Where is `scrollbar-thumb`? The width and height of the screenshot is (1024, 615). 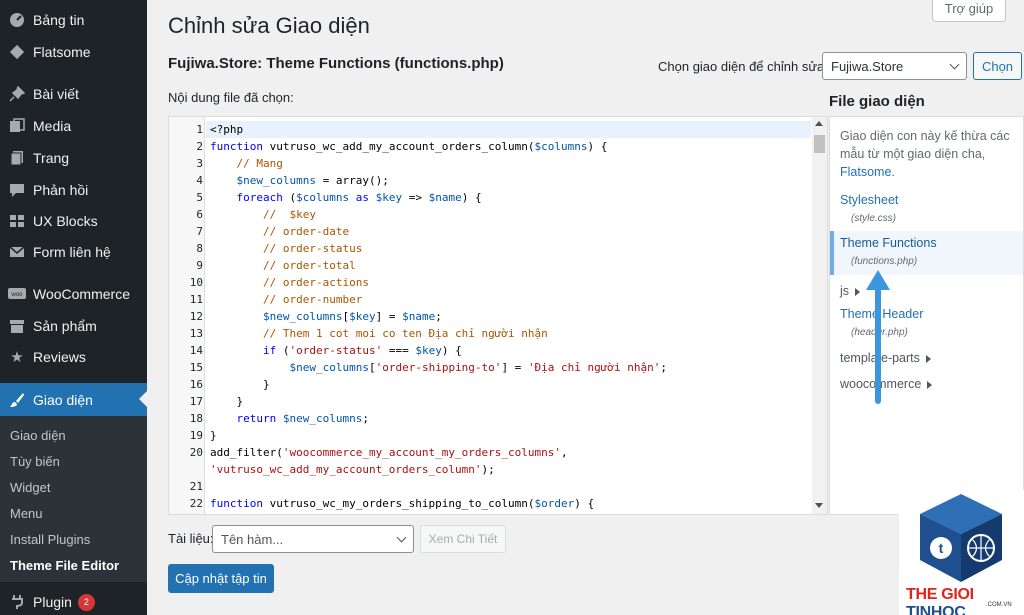 scrollbar-thumb is located at coordinates (819, 144).